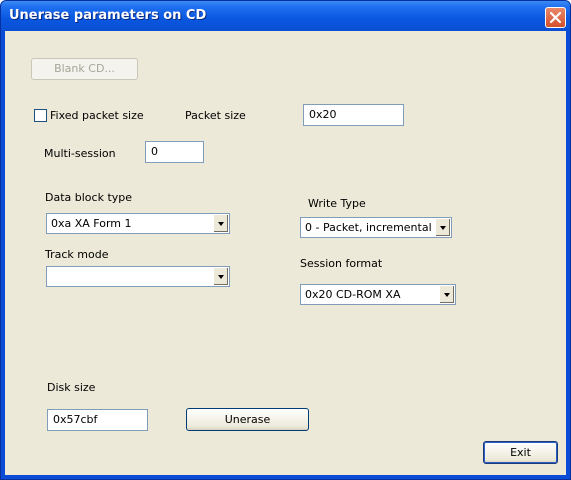 The image size is (571, 480). I want to click on unerase-button: Unerase, so click(247, 419).